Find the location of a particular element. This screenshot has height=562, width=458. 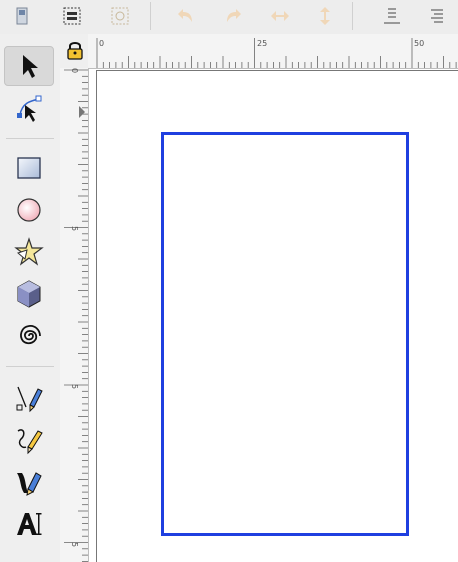

star-tool is located at coordinates (29, 252).